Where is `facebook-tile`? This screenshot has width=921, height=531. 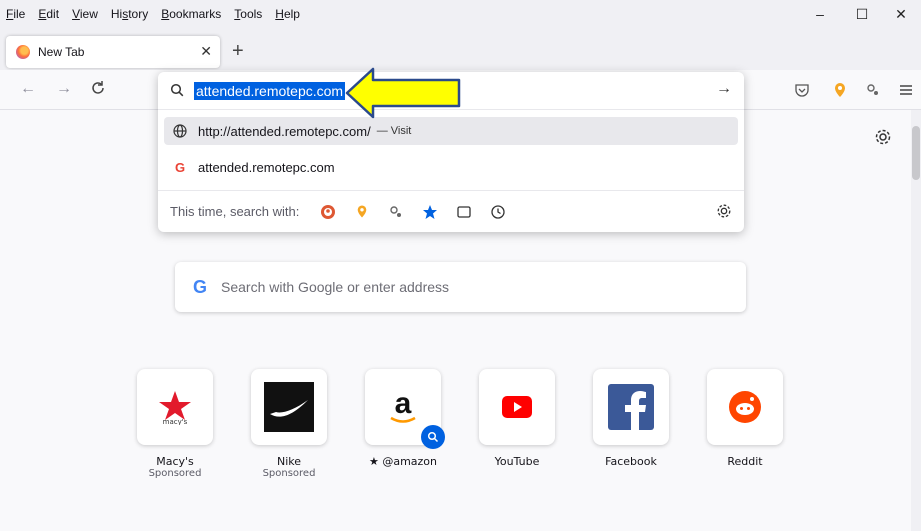 facebook-tile is located at coordinates (631, 407).